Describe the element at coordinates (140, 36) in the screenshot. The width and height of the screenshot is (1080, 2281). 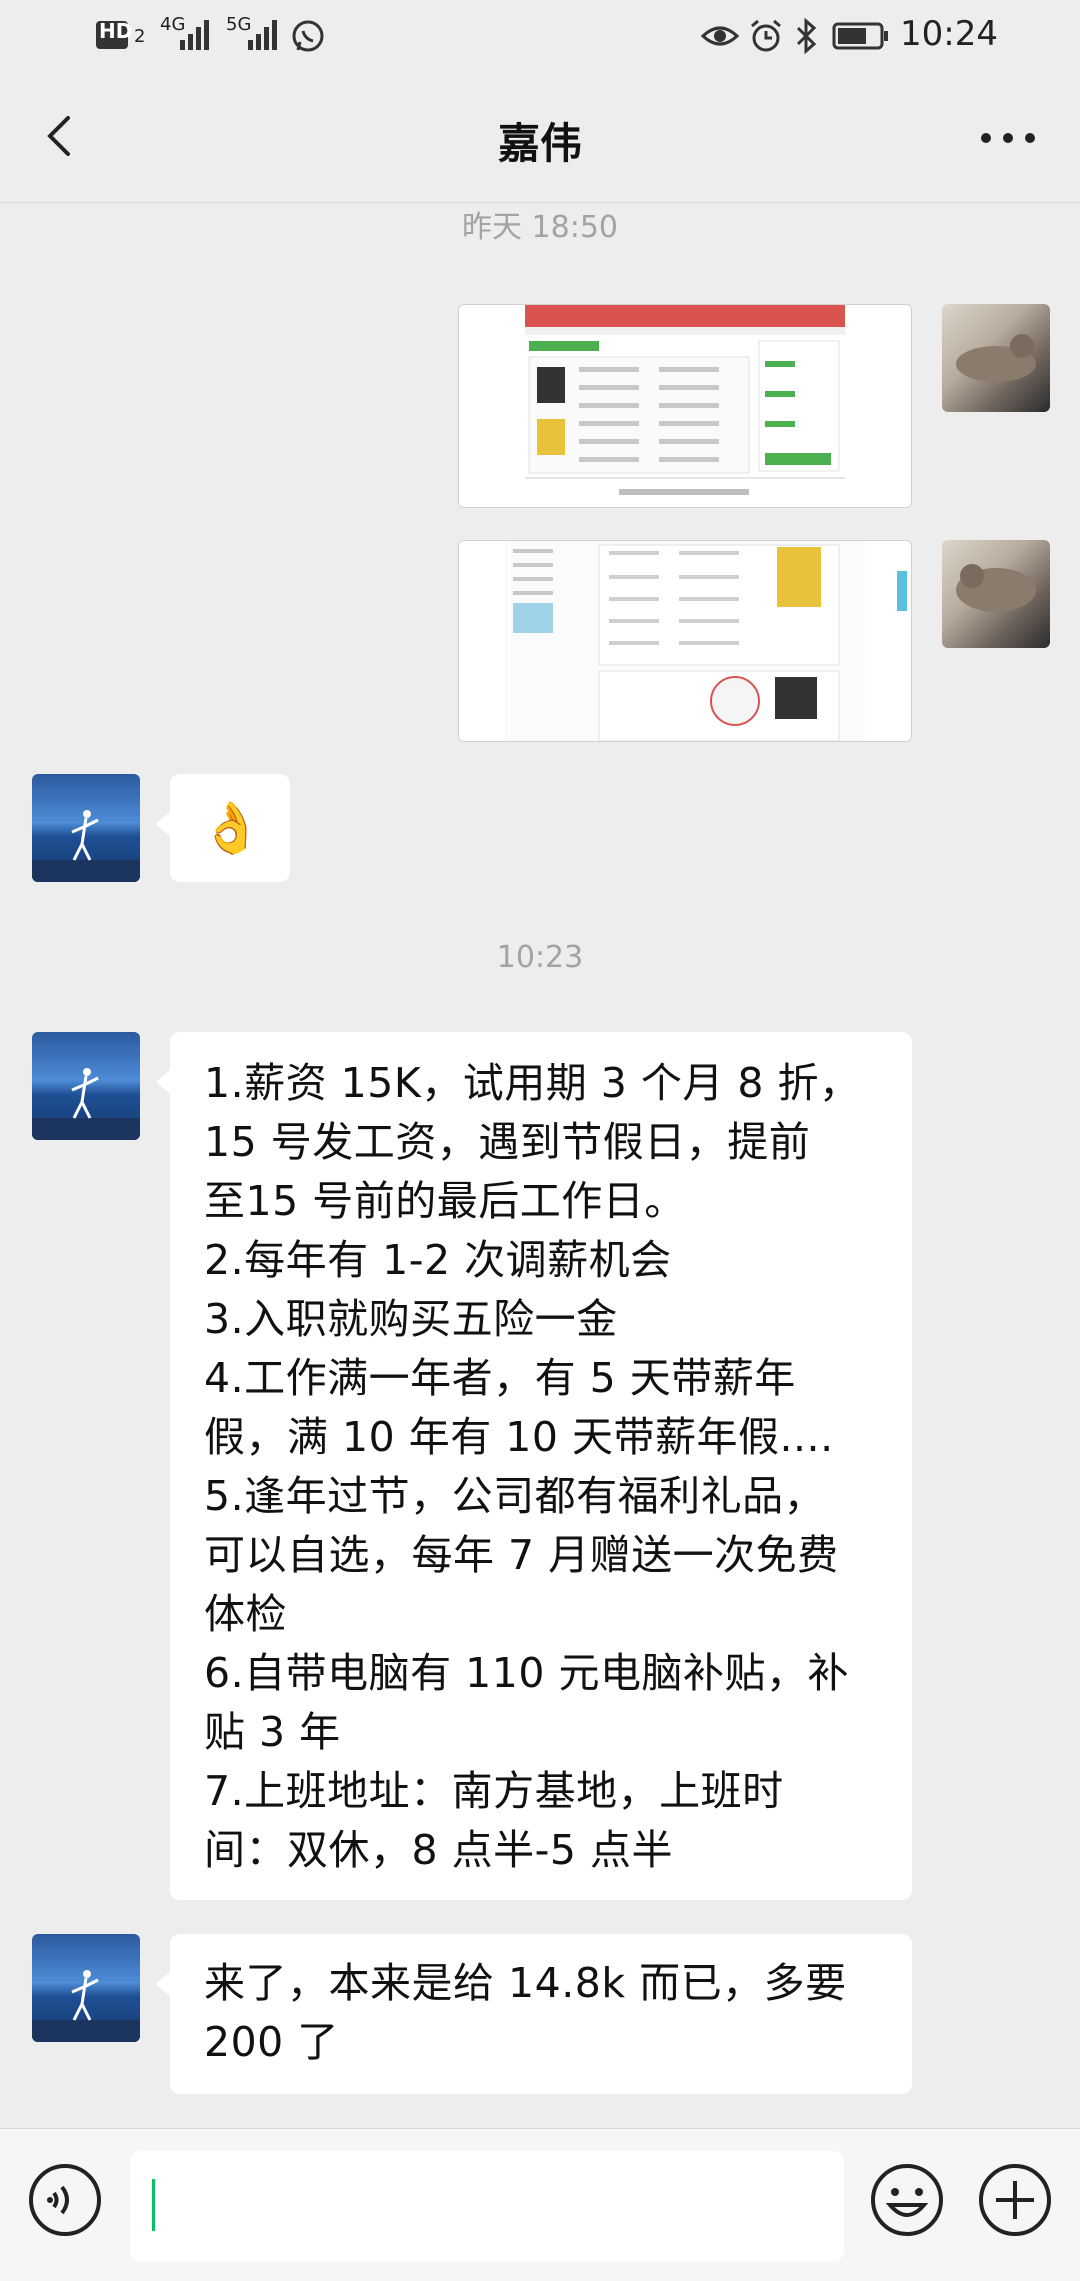
I see `network-sub: 2` at that location.